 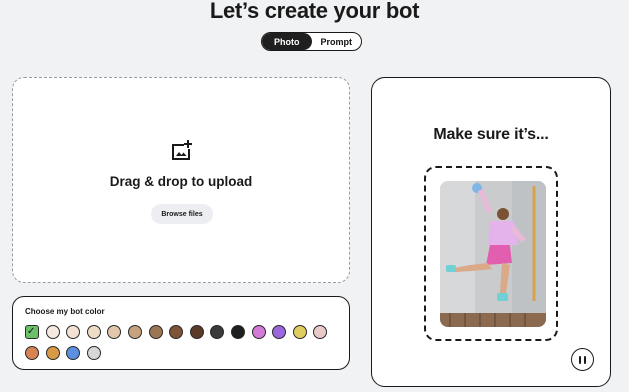 I want to click on page-title: Let’s create your bot, so click(x=314, y=11).